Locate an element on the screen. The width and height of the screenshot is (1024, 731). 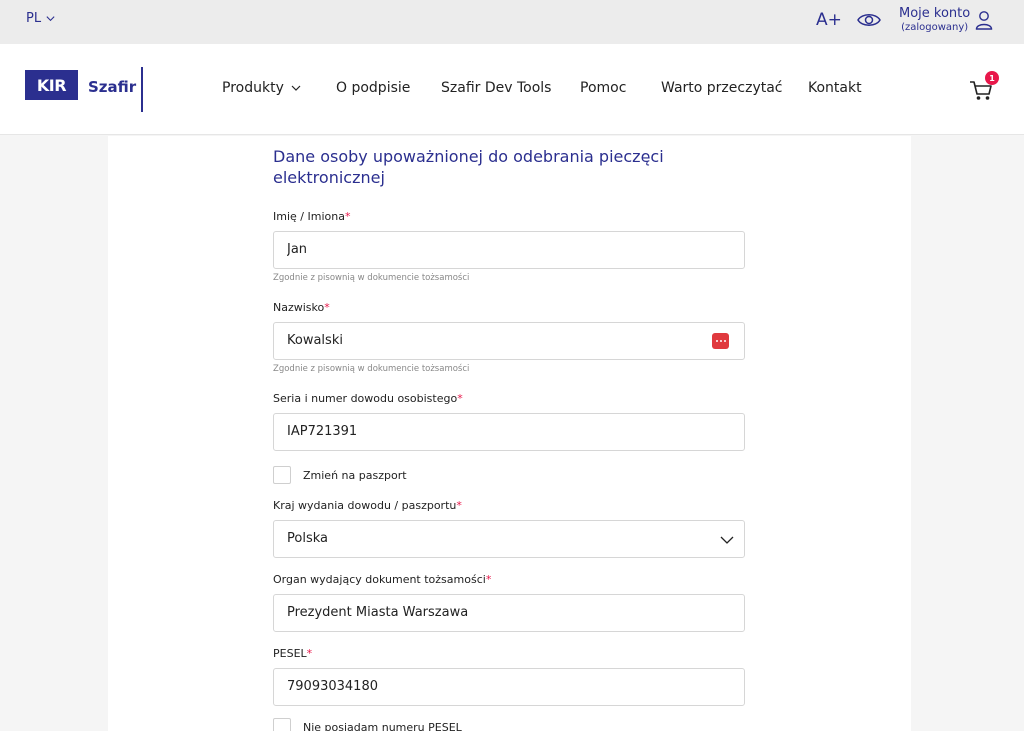
user-icon is located at coordinates (984, 20).